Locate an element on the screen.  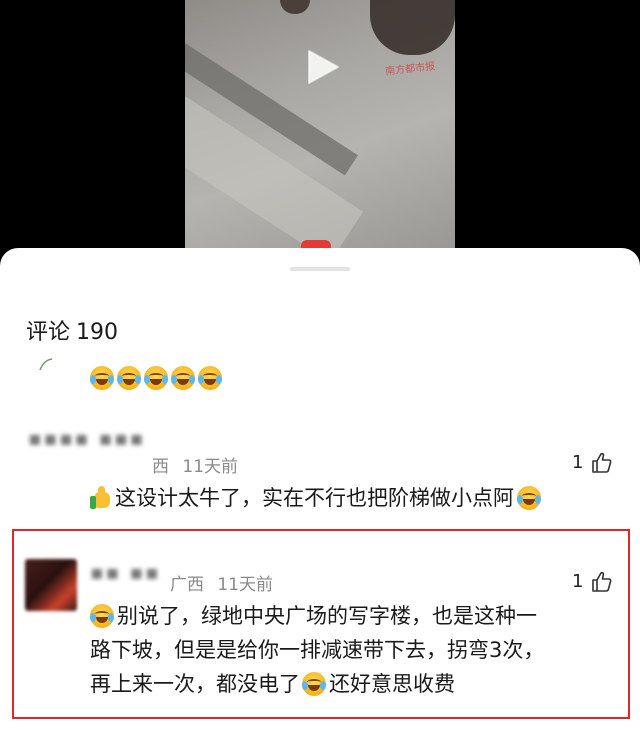
comment-meta: 西 11天前 is located at coordinates (195, 464).